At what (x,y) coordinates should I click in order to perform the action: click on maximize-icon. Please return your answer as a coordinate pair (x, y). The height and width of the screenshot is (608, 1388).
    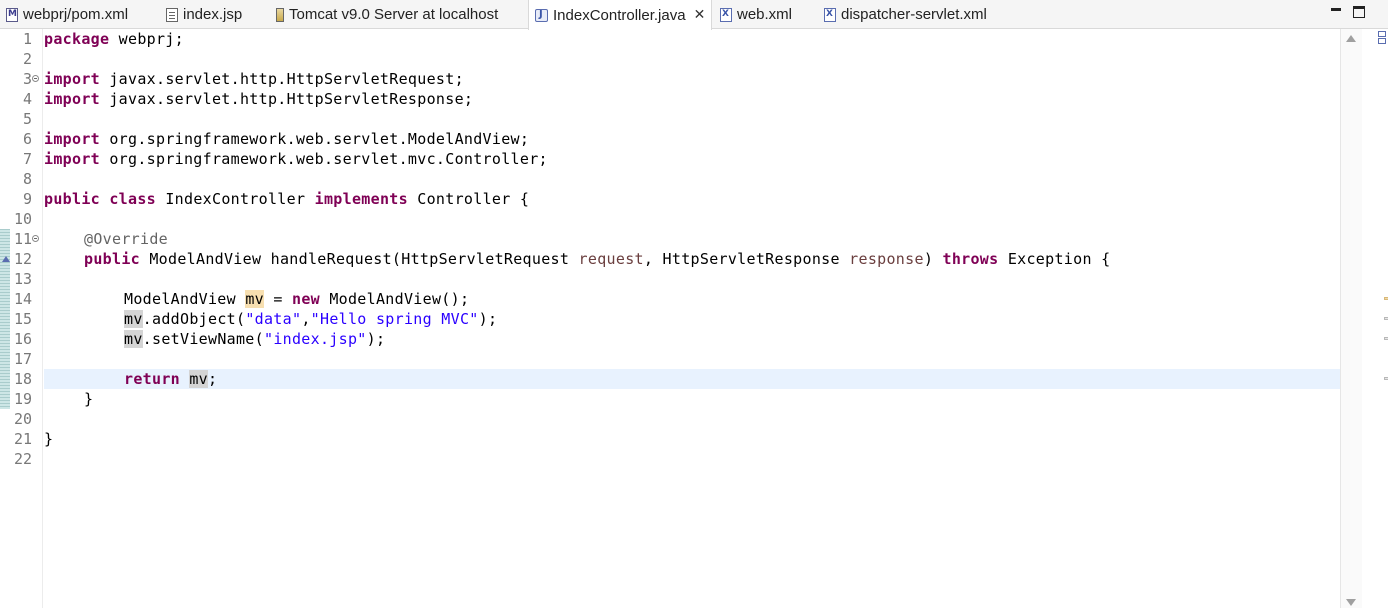
    Looking at the image, I should click on (1359, 12).